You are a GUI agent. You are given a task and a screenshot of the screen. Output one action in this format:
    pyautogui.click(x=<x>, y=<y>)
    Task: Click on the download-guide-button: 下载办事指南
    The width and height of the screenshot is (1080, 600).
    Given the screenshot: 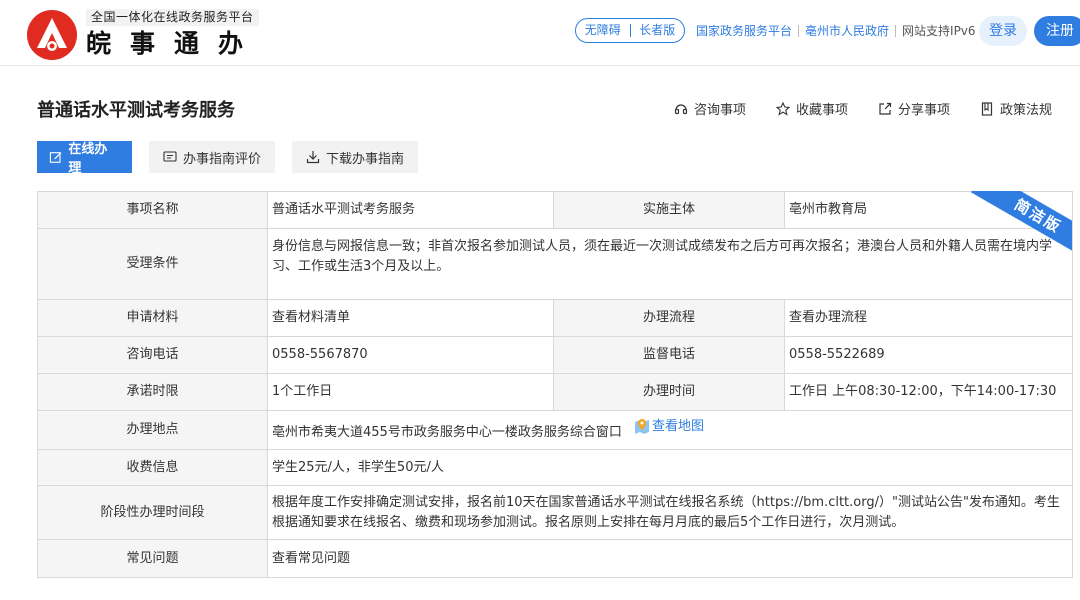 What is the action you would take?
    pyautogui.click(x=355, y=157)
    